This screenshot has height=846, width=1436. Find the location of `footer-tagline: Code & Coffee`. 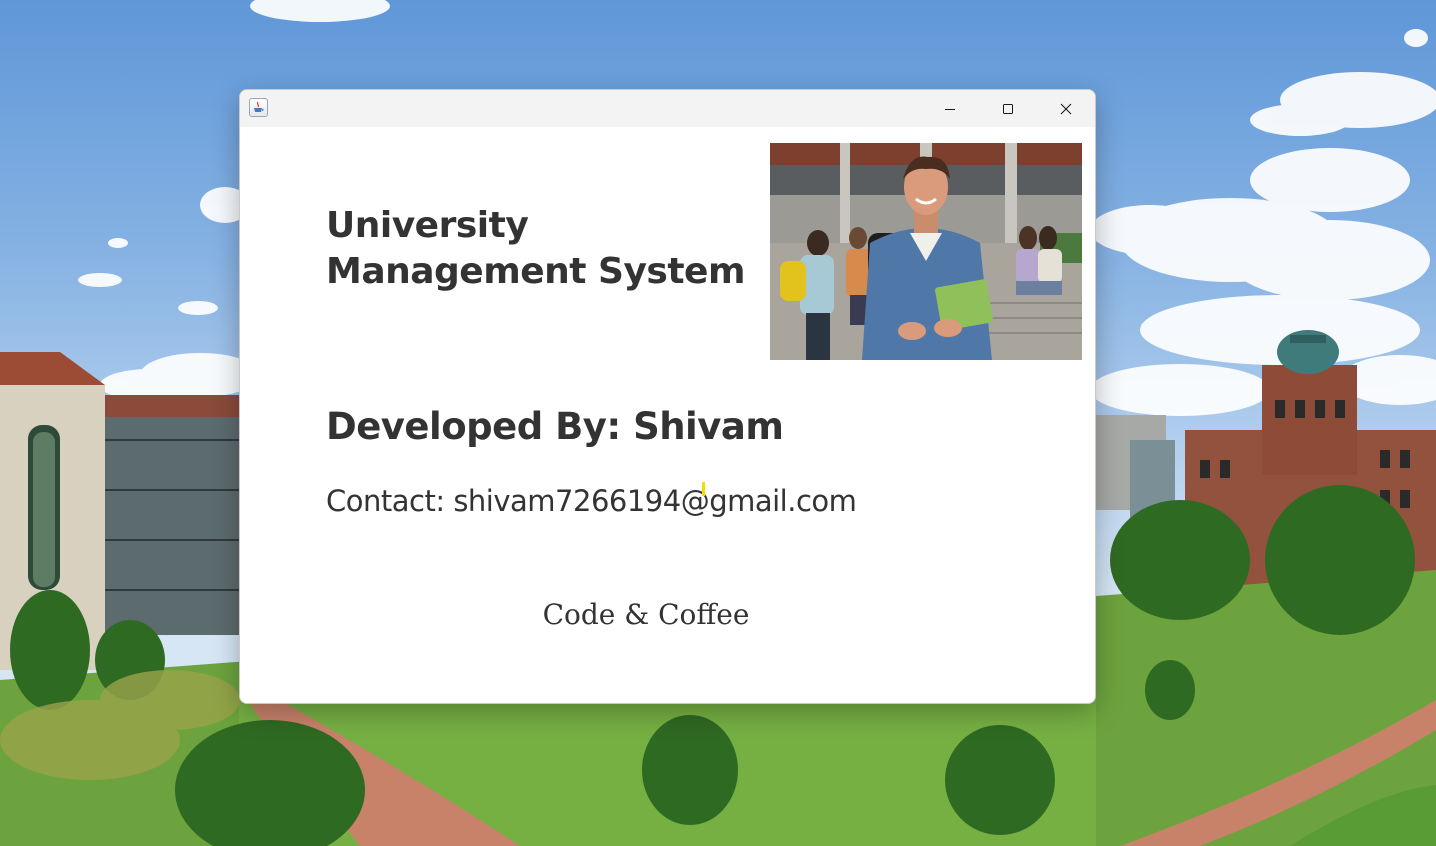

footer-tagline: Code & Coffee is located at coordinates (646, 614).